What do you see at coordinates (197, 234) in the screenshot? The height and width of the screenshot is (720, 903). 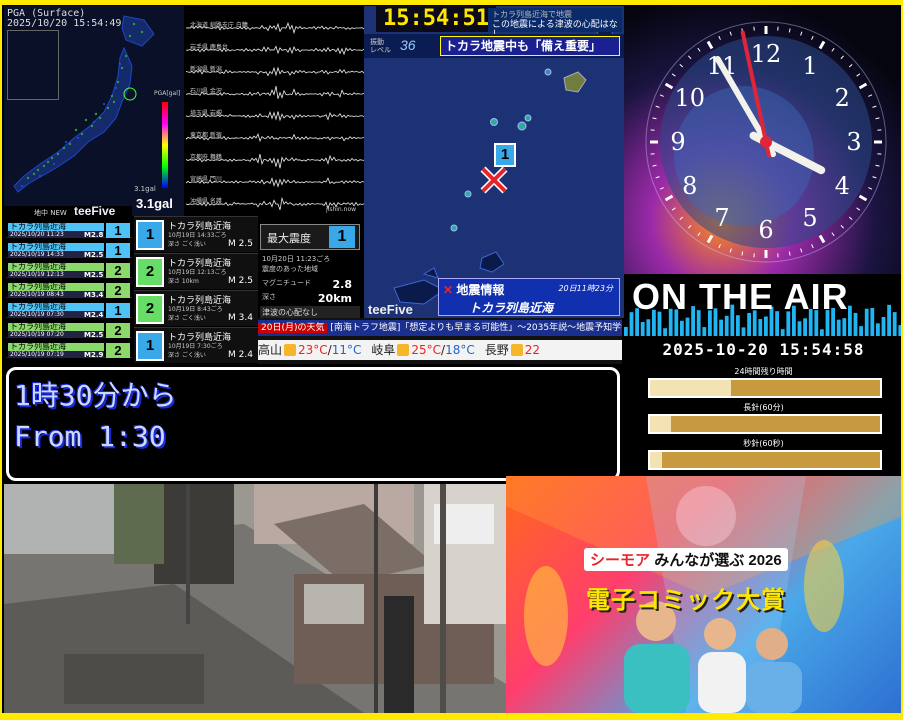 I see `card-time: 10月19日 14:33ごろ` at bounding box center [197, 234].